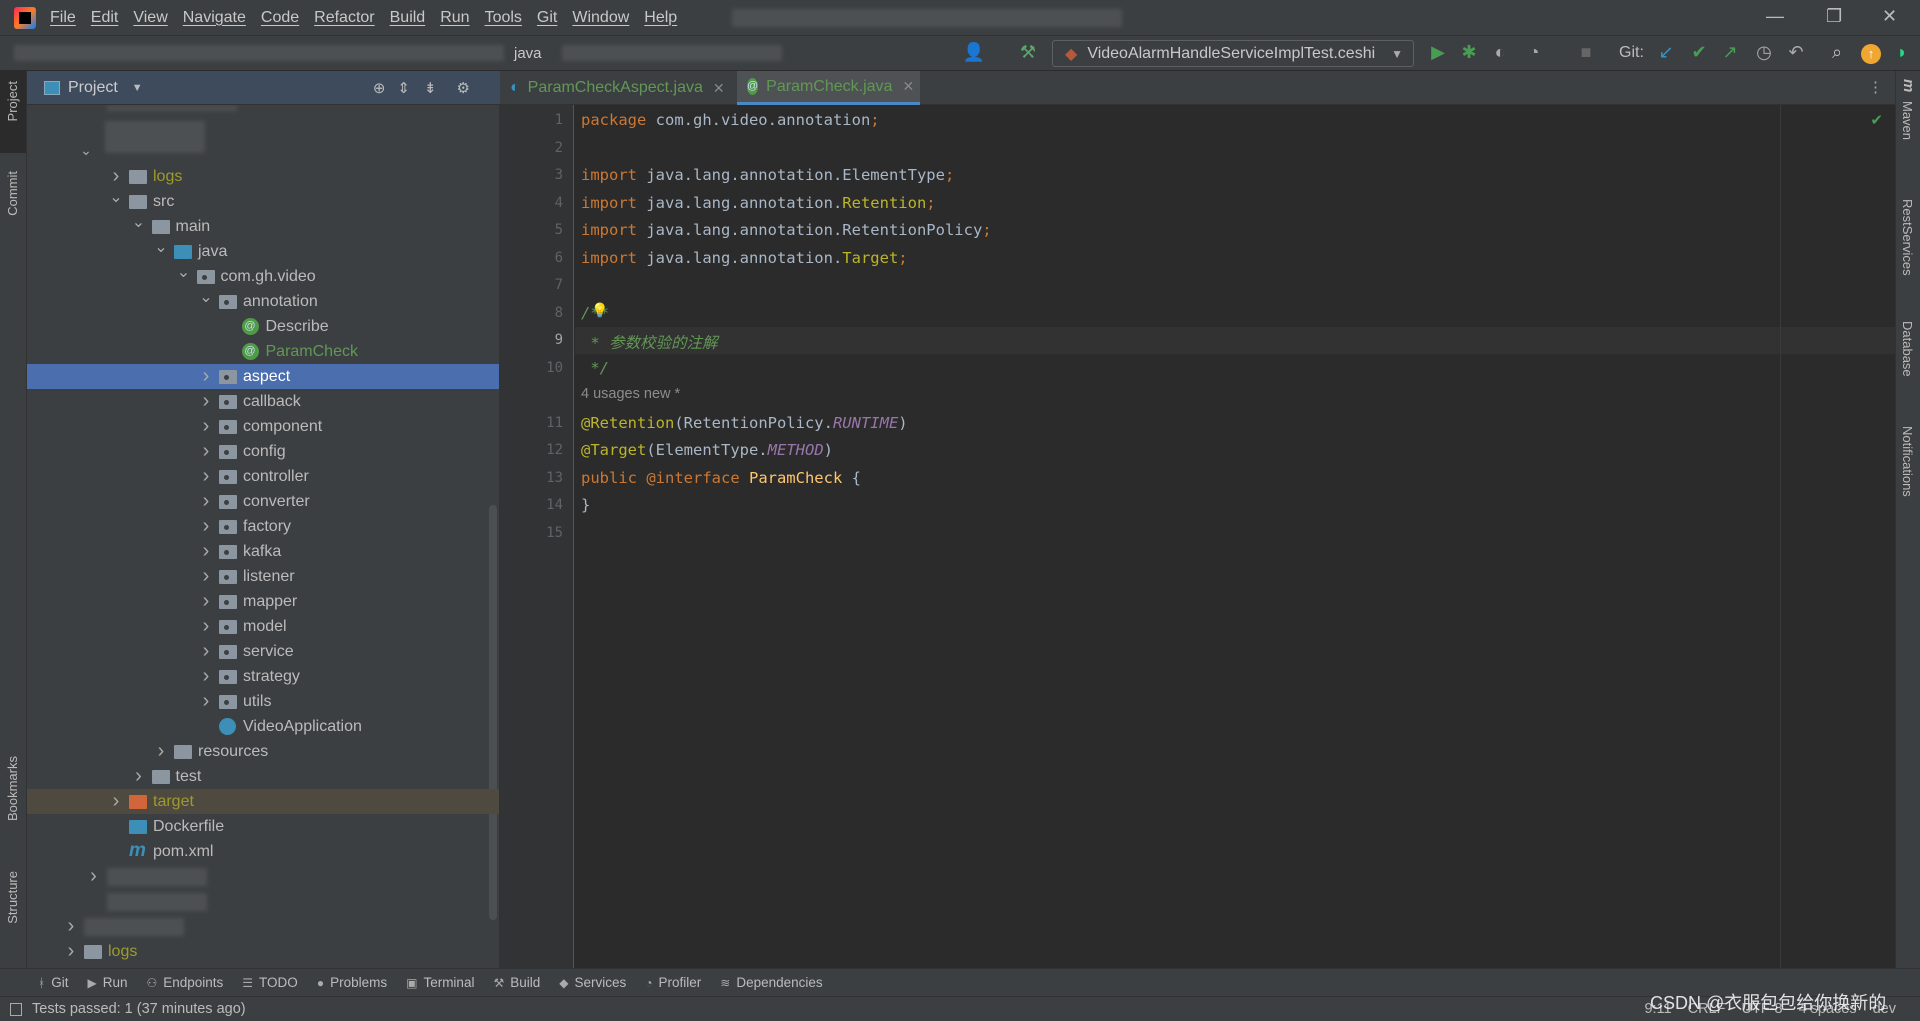  What do you see at coordinates (263, 876) in the screenshot?
I see `tree-item: ›` at bounding box center [263, 876].